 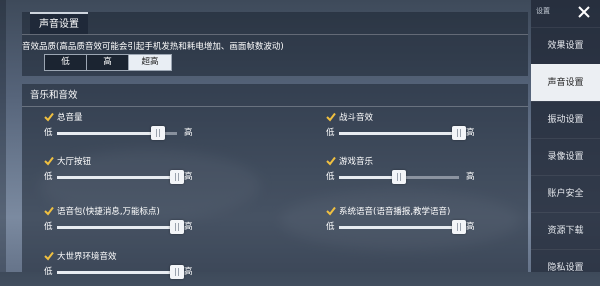 What do you see at coordinates (87, 257) in the screenshot?
I see `volume-item-6-label: 大世界环境音效` at bounding box center [87, 257].